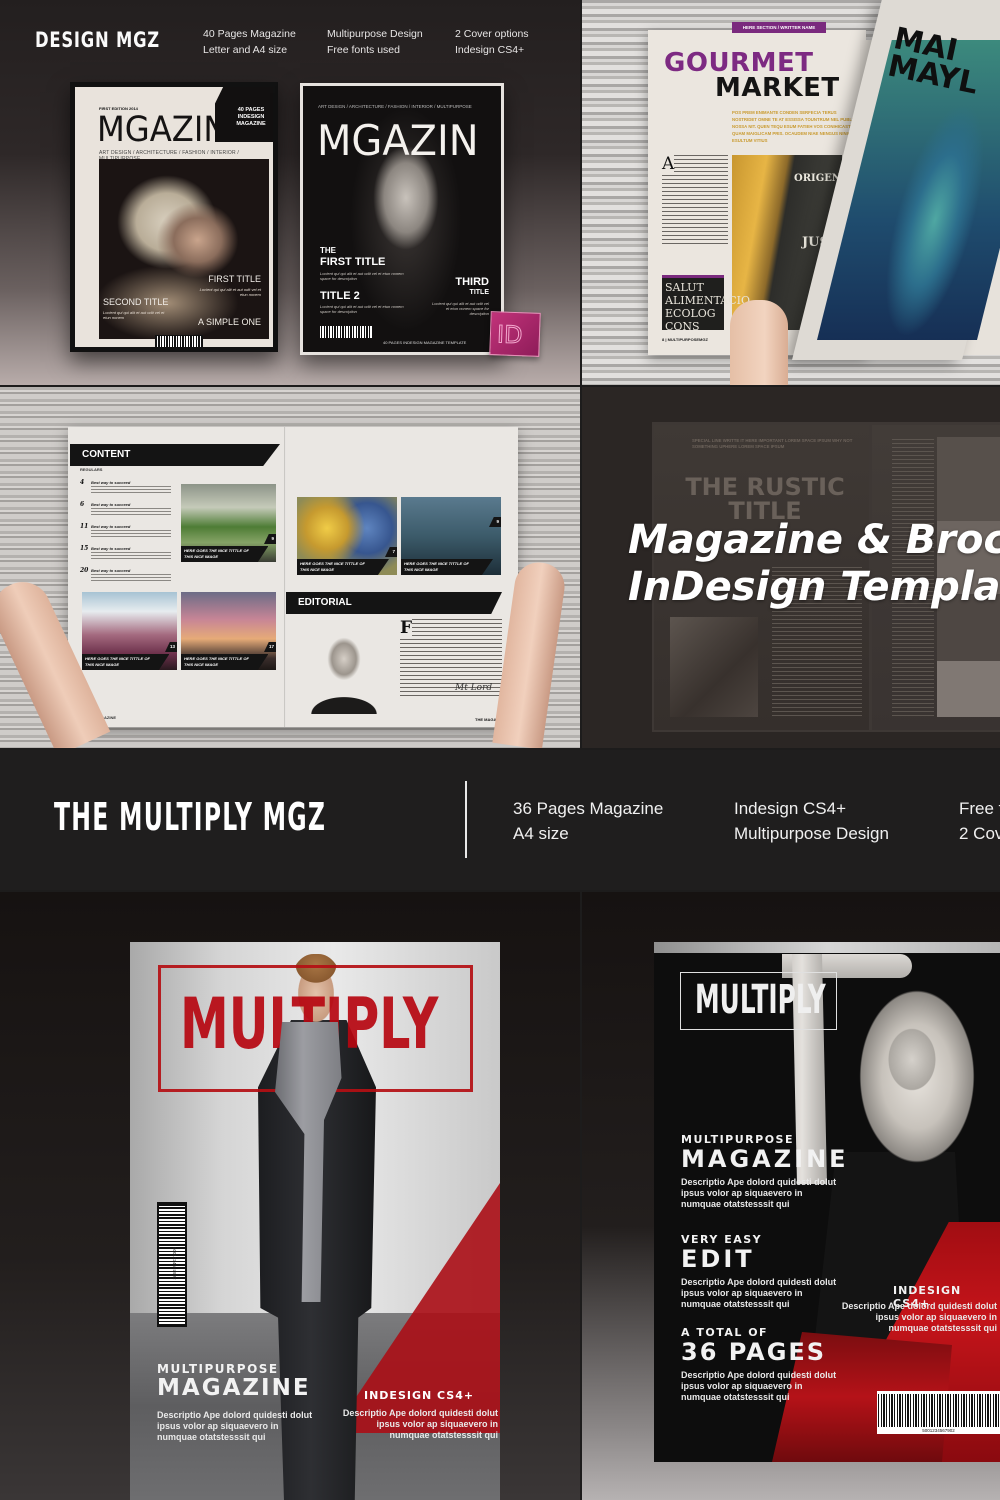 The width and height of the screenshot is (1000, 1500). What do you see at coordinates (251, 117) in the screenshot?
I see `corner-badge-text: 40 PAGES INDESIGN MAGAZINE` at bounding box center [251, 117].